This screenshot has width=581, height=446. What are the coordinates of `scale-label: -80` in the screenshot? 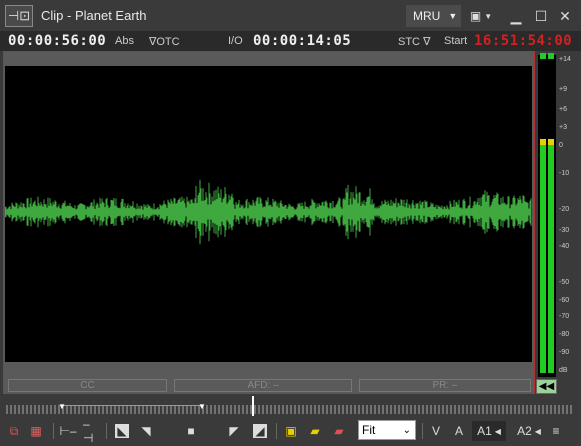 It's located at (564, 334).